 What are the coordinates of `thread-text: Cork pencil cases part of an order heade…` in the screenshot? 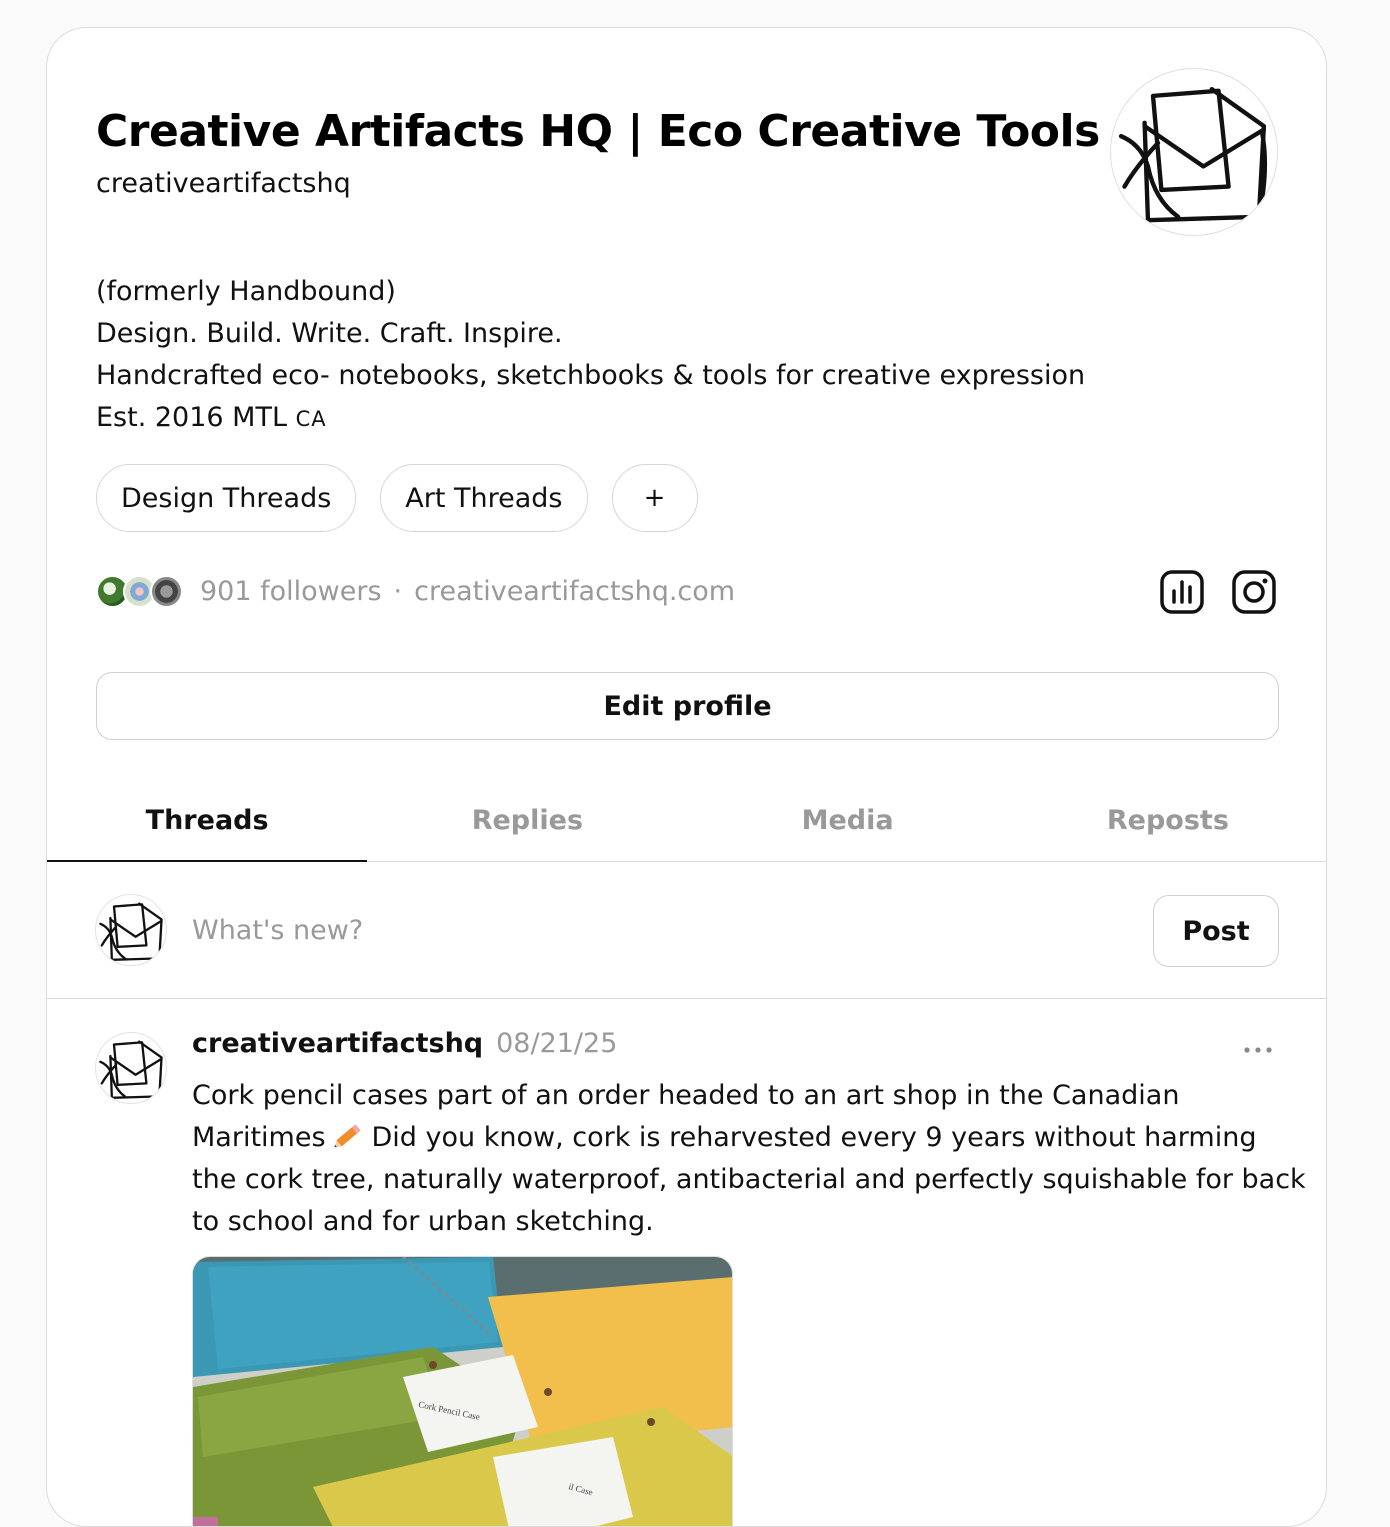 It's located at (749, 1159).